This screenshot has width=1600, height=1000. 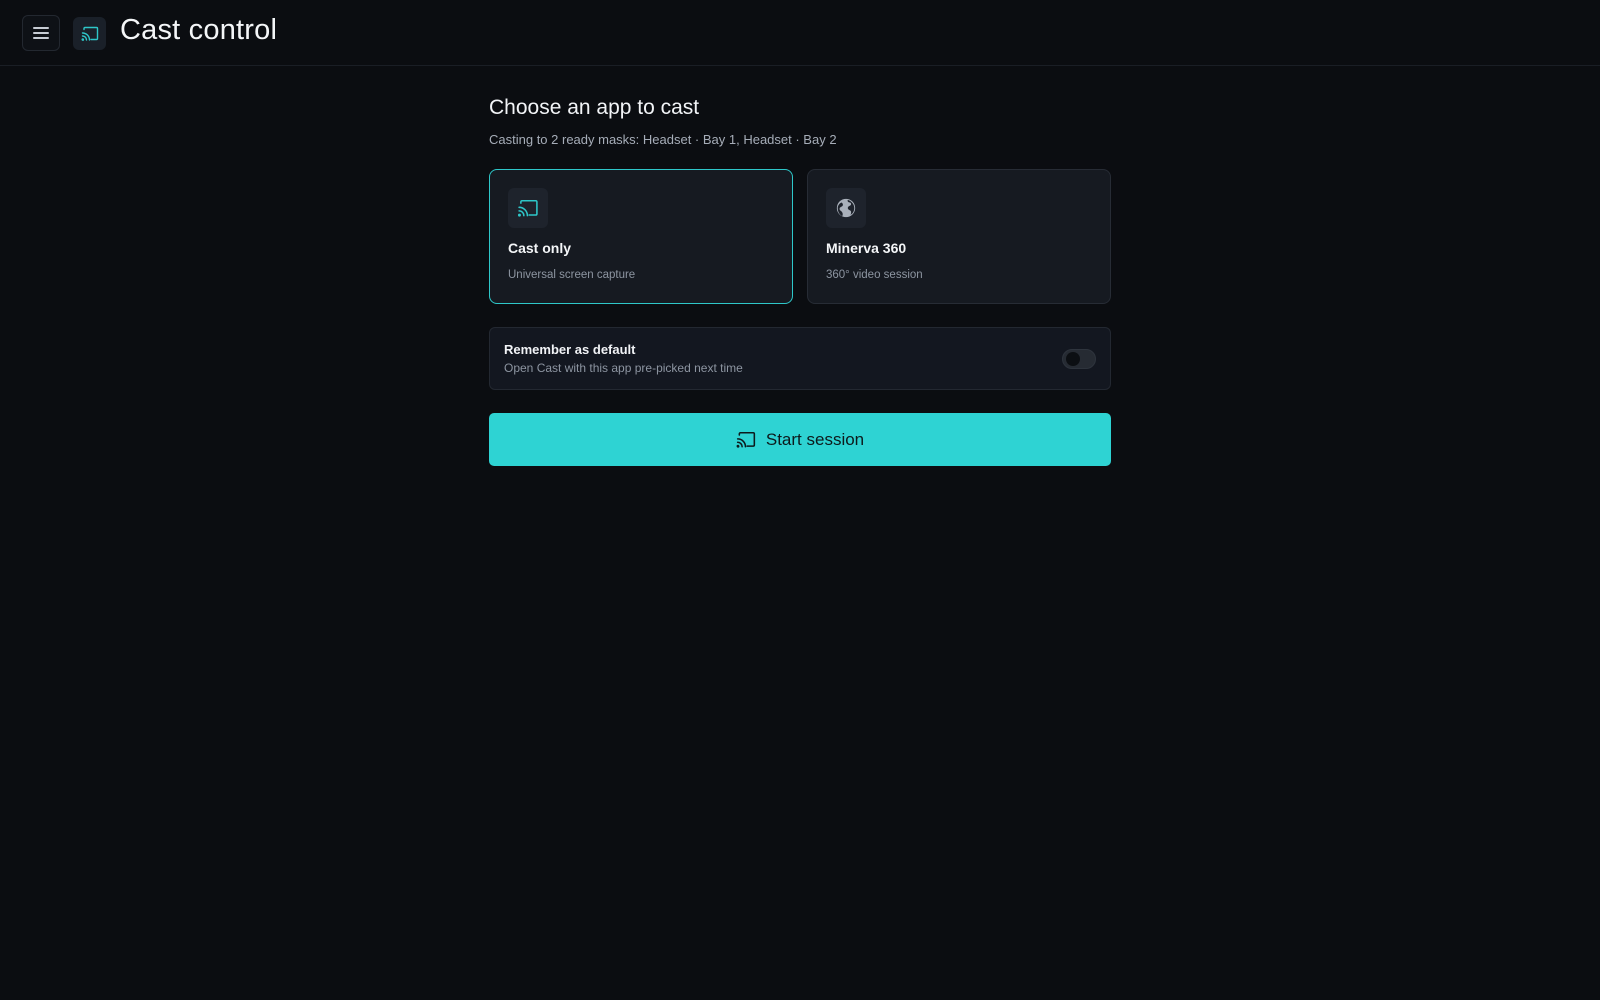 I want to click on start-session-button: Start session, so click(x=800, y=439).